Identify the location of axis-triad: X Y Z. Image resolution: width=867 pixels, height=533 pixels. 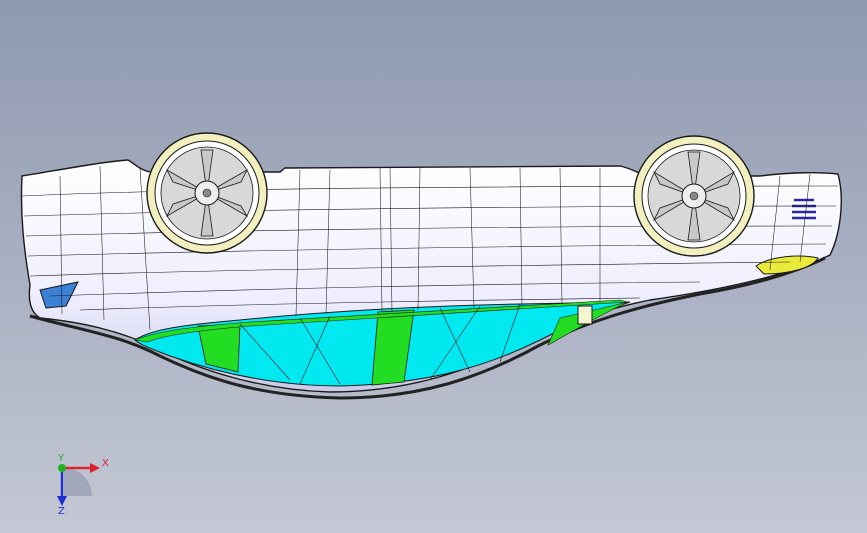
(83, 484).